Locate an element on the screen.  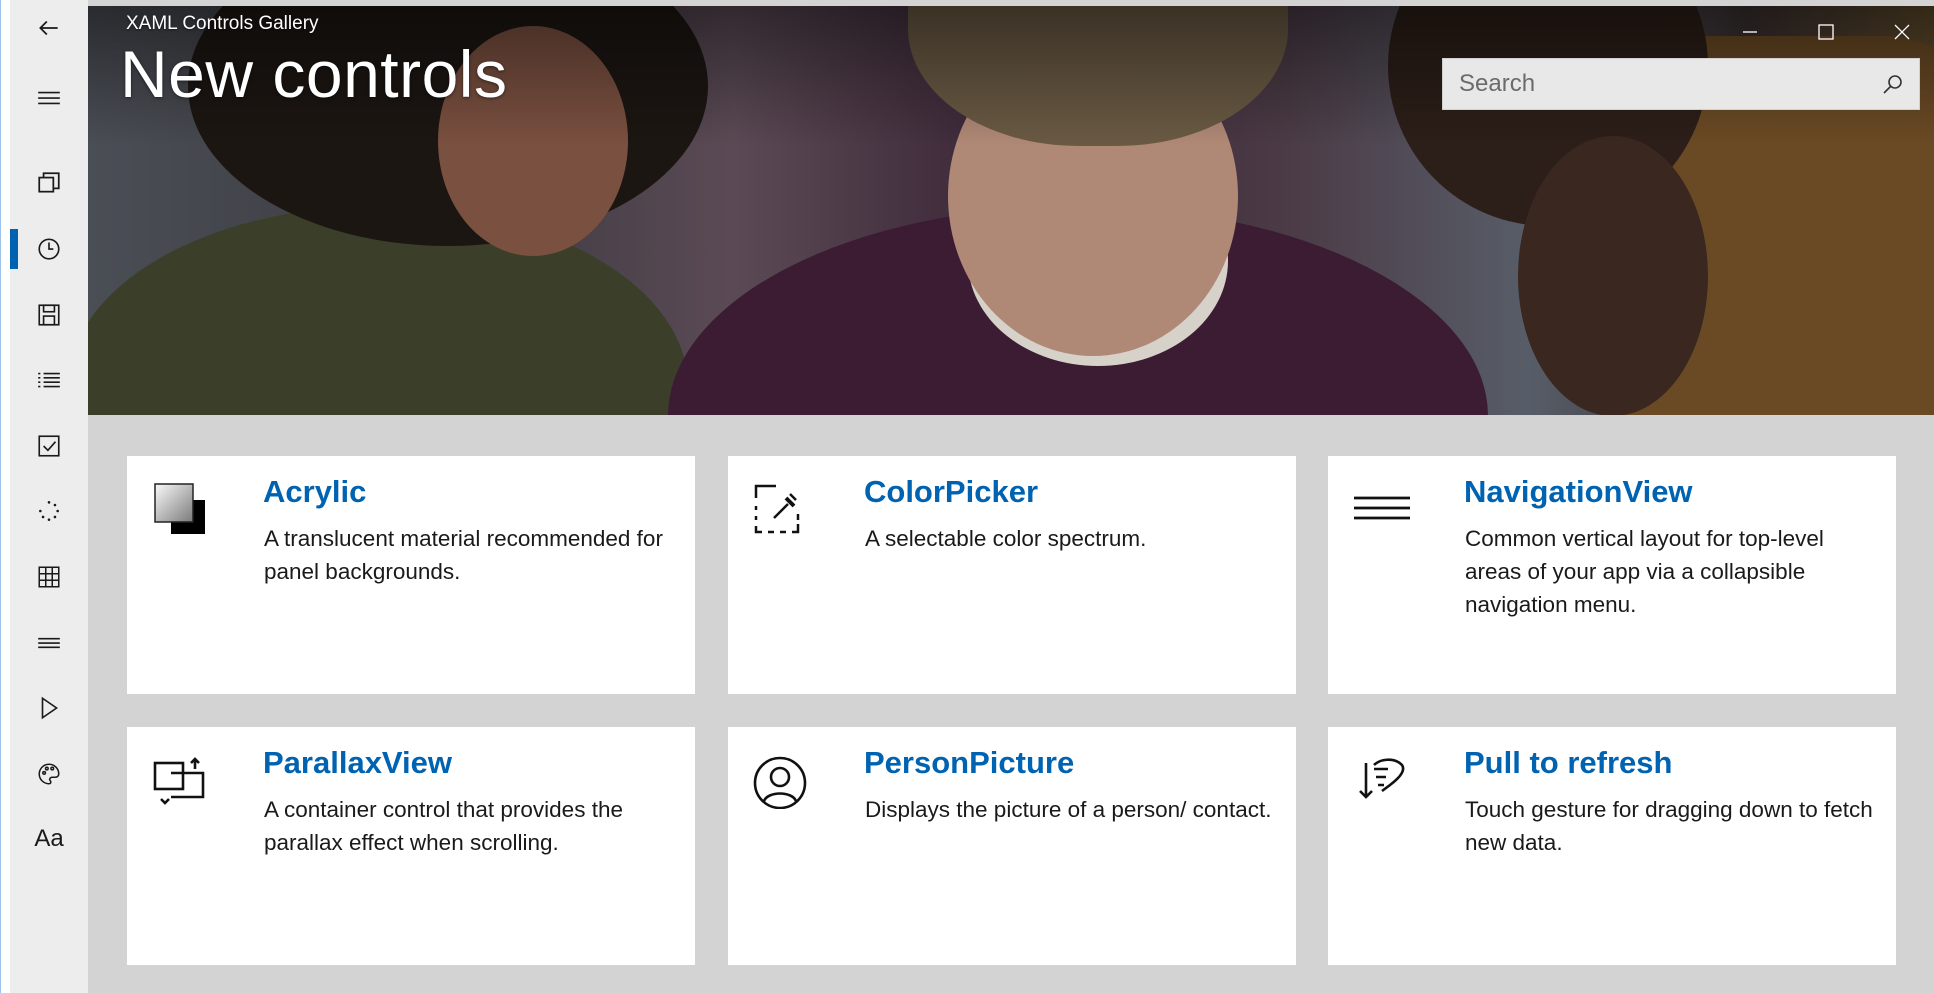
maximize-icon is located at coordinates (1826, 32).